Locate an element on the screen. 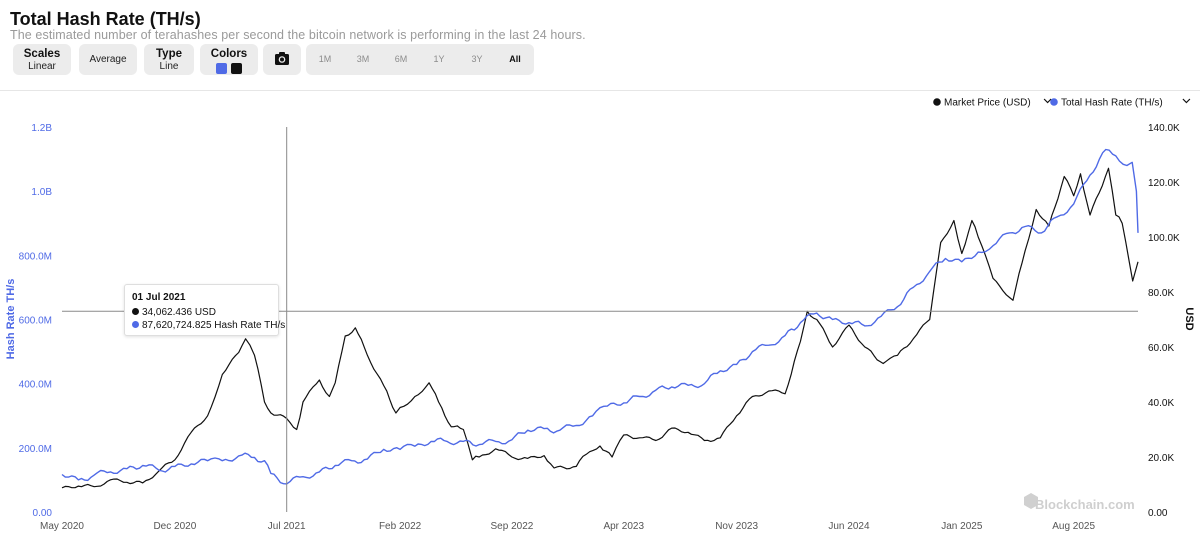  y-right-tick-label: 40.0K is located at coordinates (1161, 403).